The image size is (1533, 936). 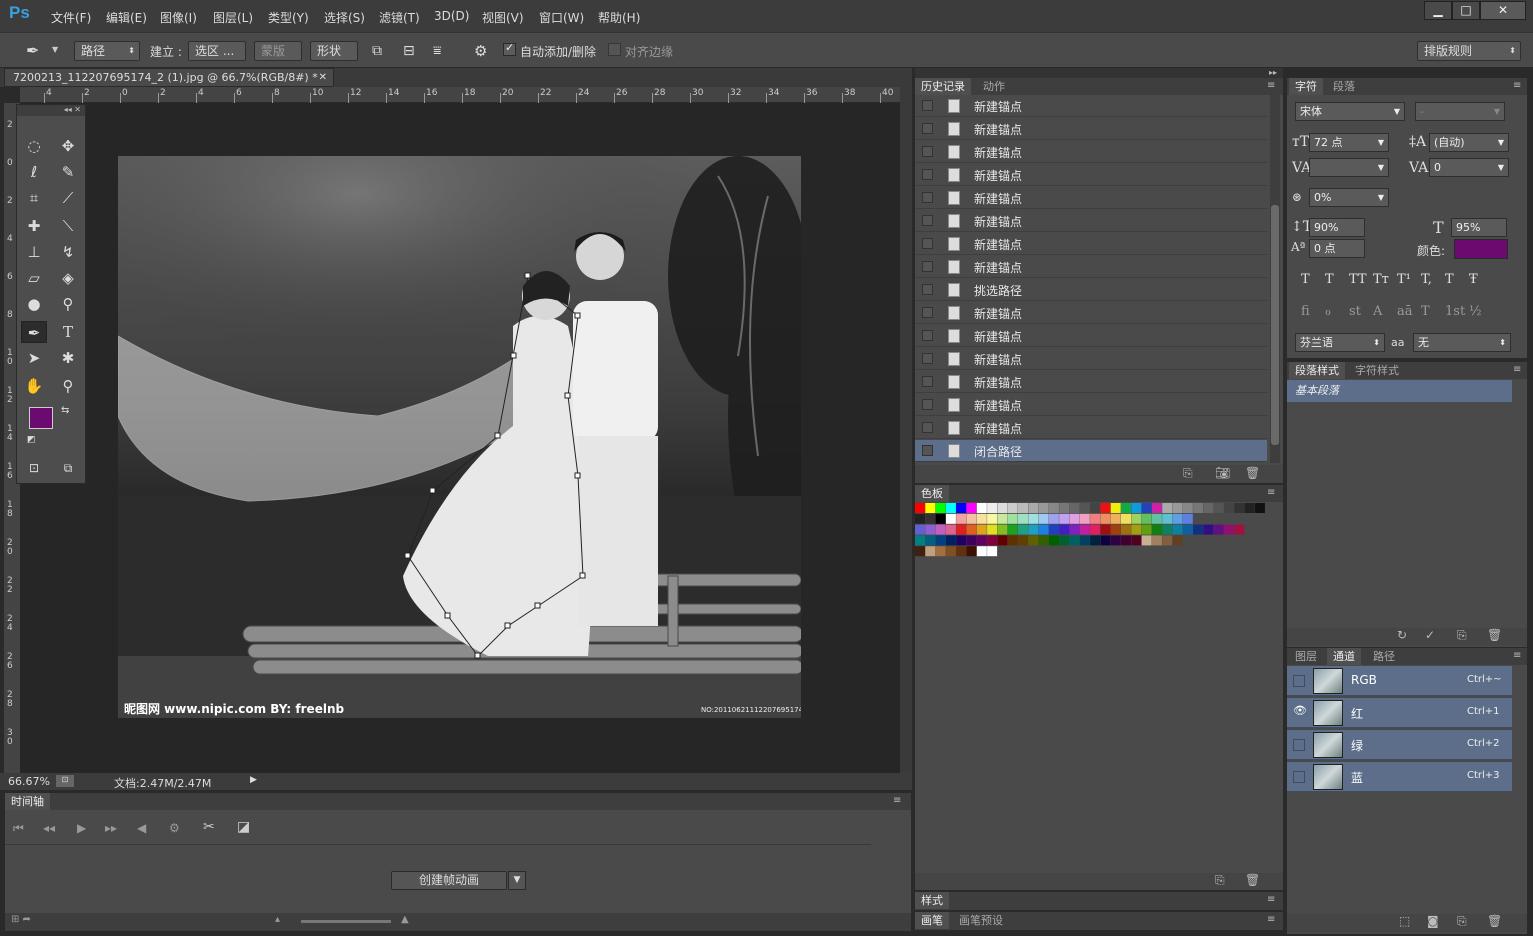 I want to click on make-shape-button: 形状, so click(x=334, y=51).